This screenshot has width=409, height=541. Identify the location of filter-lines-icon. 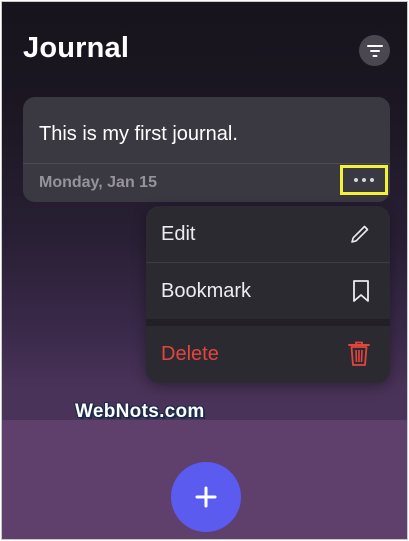
(374, 50).